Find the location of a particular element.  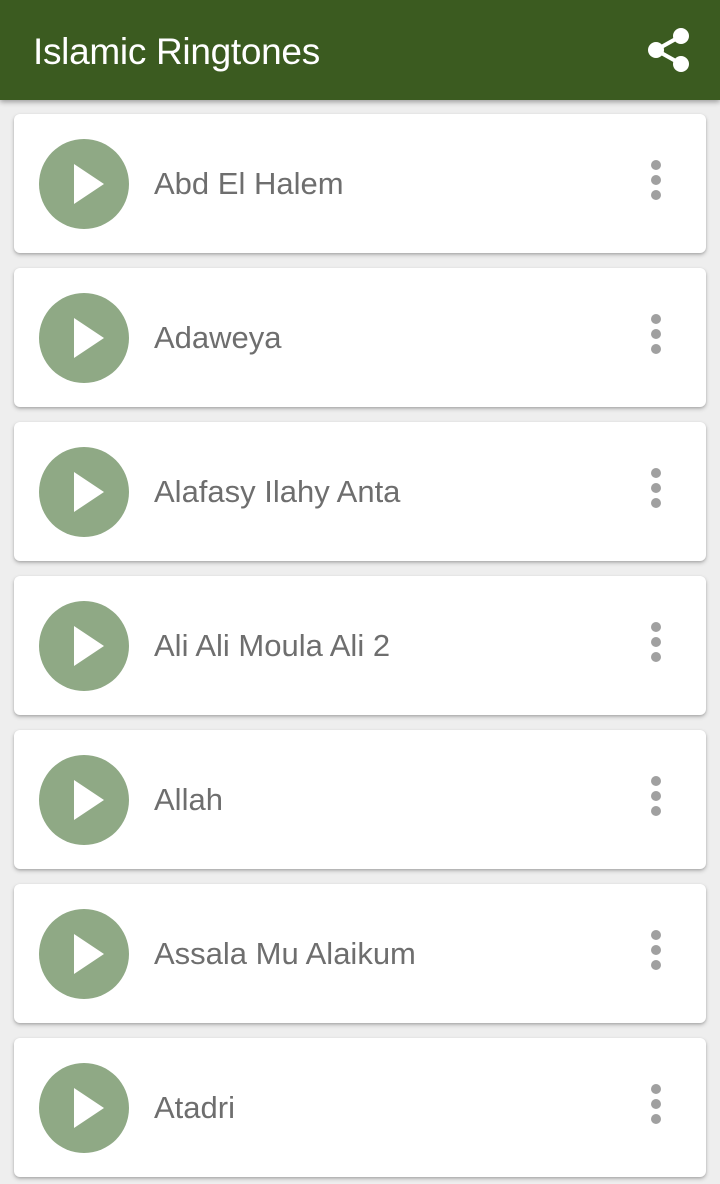

ringtone-name: Ali Ali Moula Ali 2 is located at coordinates (272, 645).